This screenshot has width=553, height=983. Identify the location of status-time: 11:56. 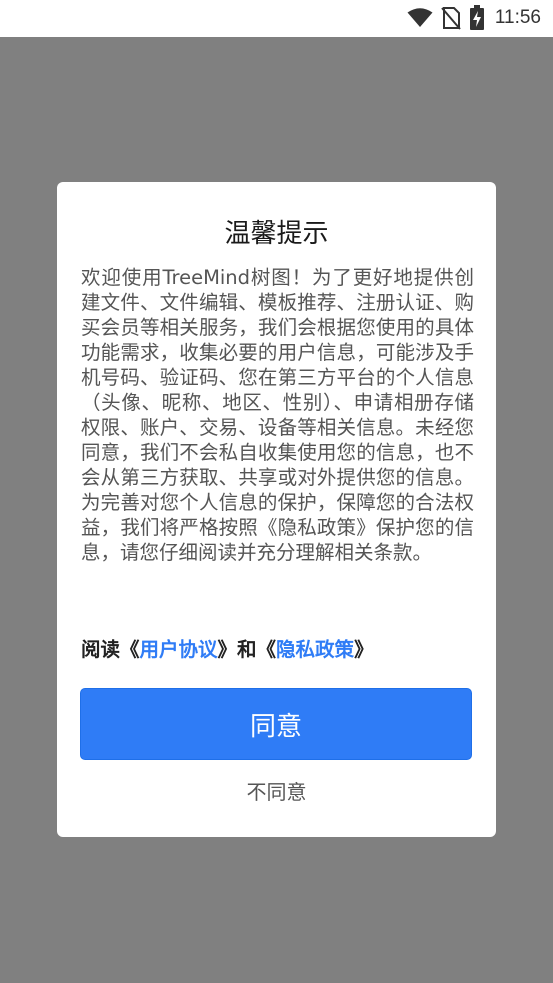
(517, 17).